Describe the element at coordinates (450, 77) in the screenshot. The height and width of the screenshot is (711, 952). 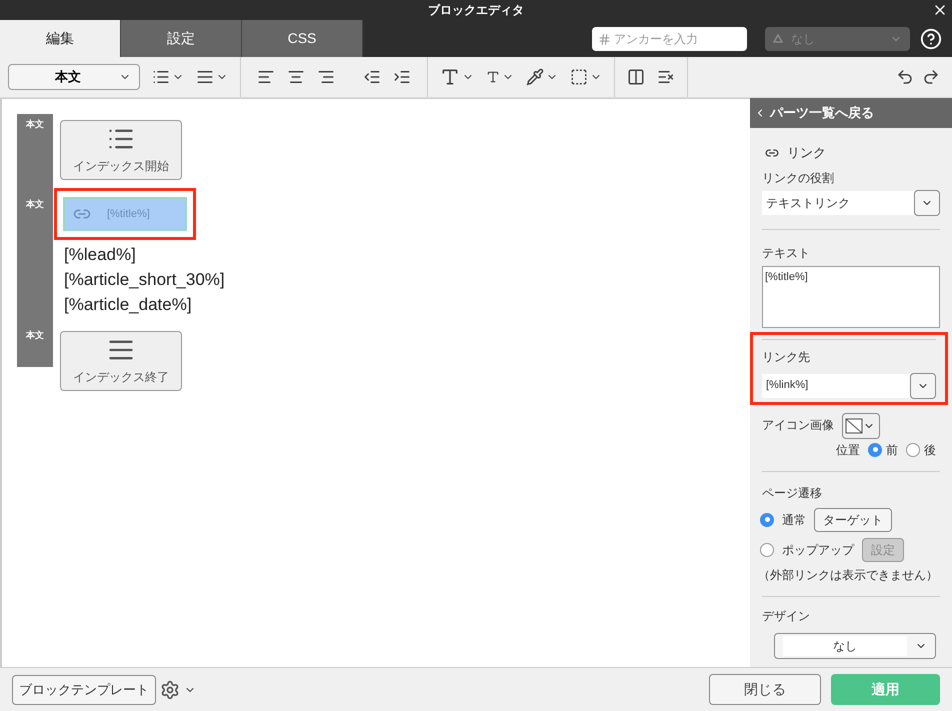
I see `letter-t-icon` at that location.